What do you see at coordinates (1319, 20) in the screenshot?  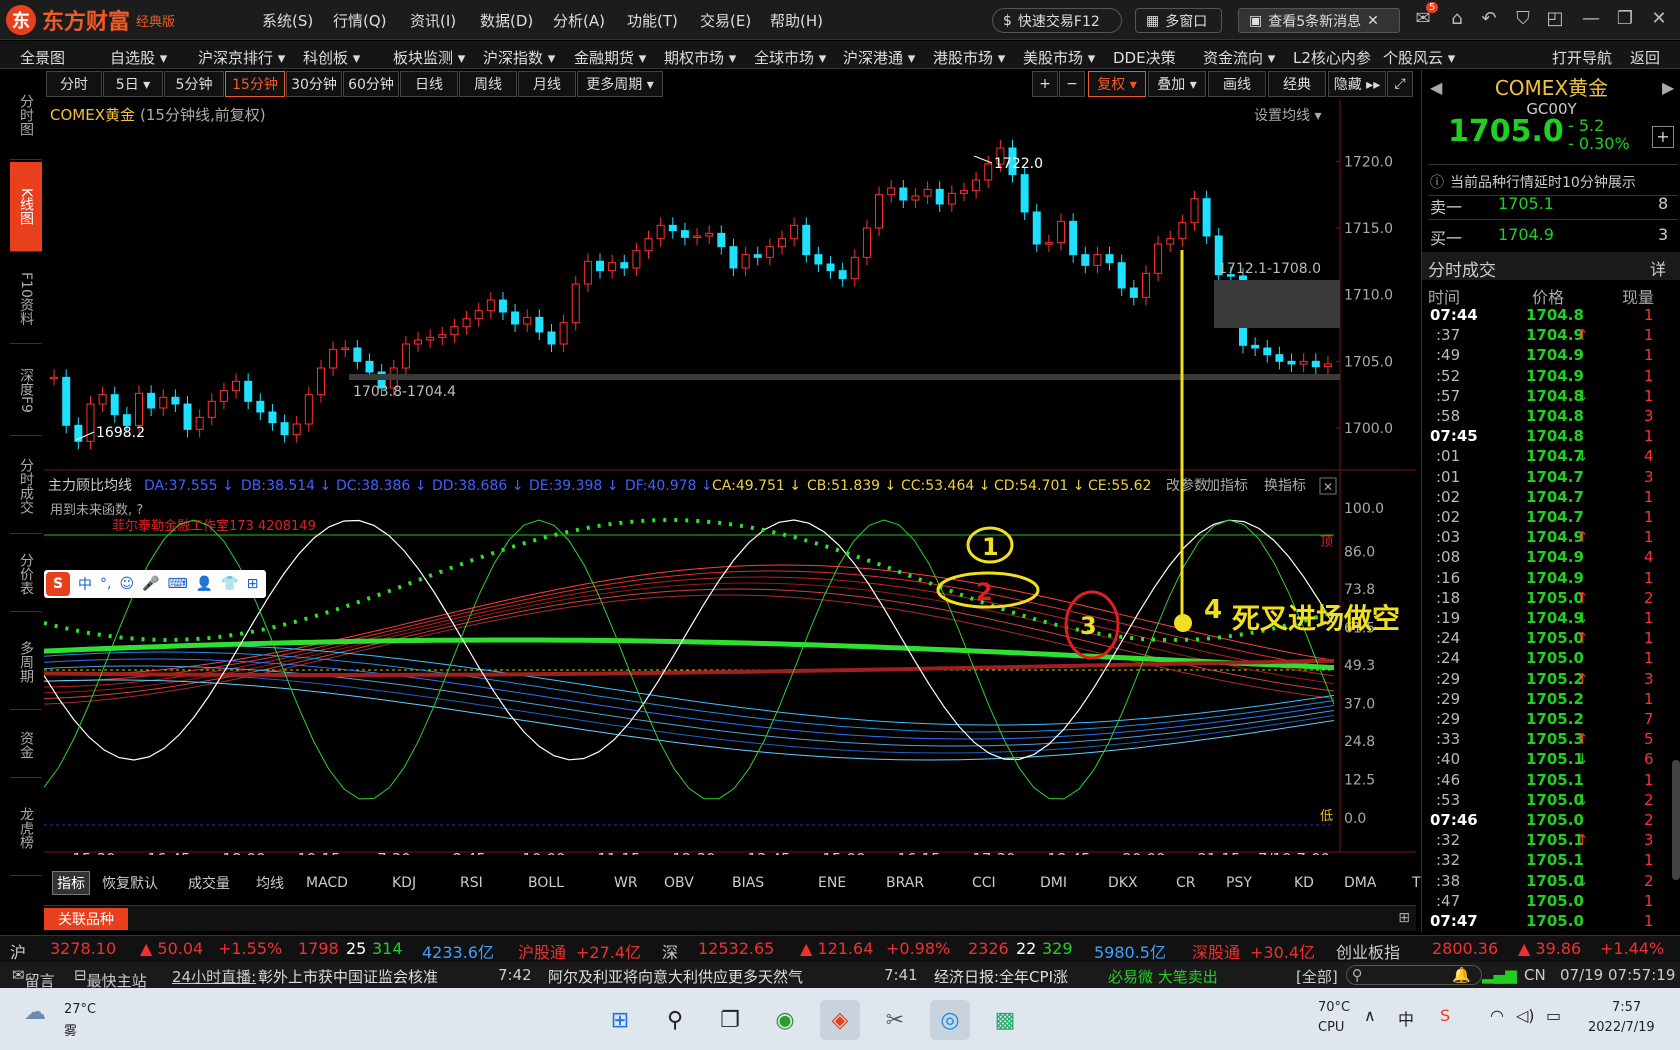 I see `news-alert-button: ▣ 查看5条新消息 ✕` at bounding box center [1319, 20].